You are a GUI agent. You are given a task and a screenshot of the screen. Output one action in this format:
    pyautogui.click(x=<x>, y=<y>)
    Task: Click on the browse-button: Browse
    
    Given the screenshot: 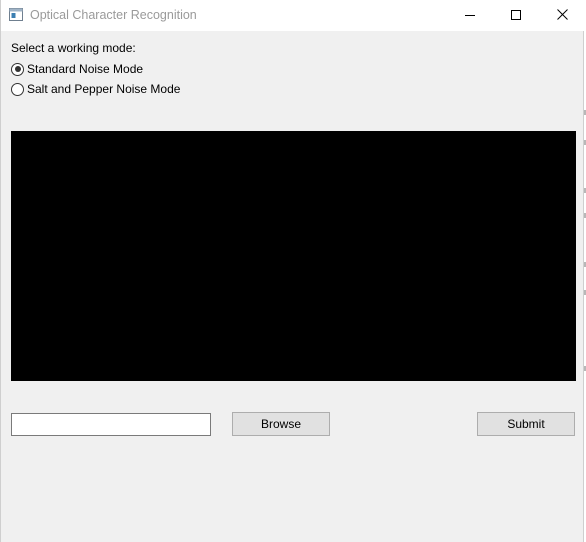 What is the action you would take?
    pyautogui.click(x=281, y=424)
    